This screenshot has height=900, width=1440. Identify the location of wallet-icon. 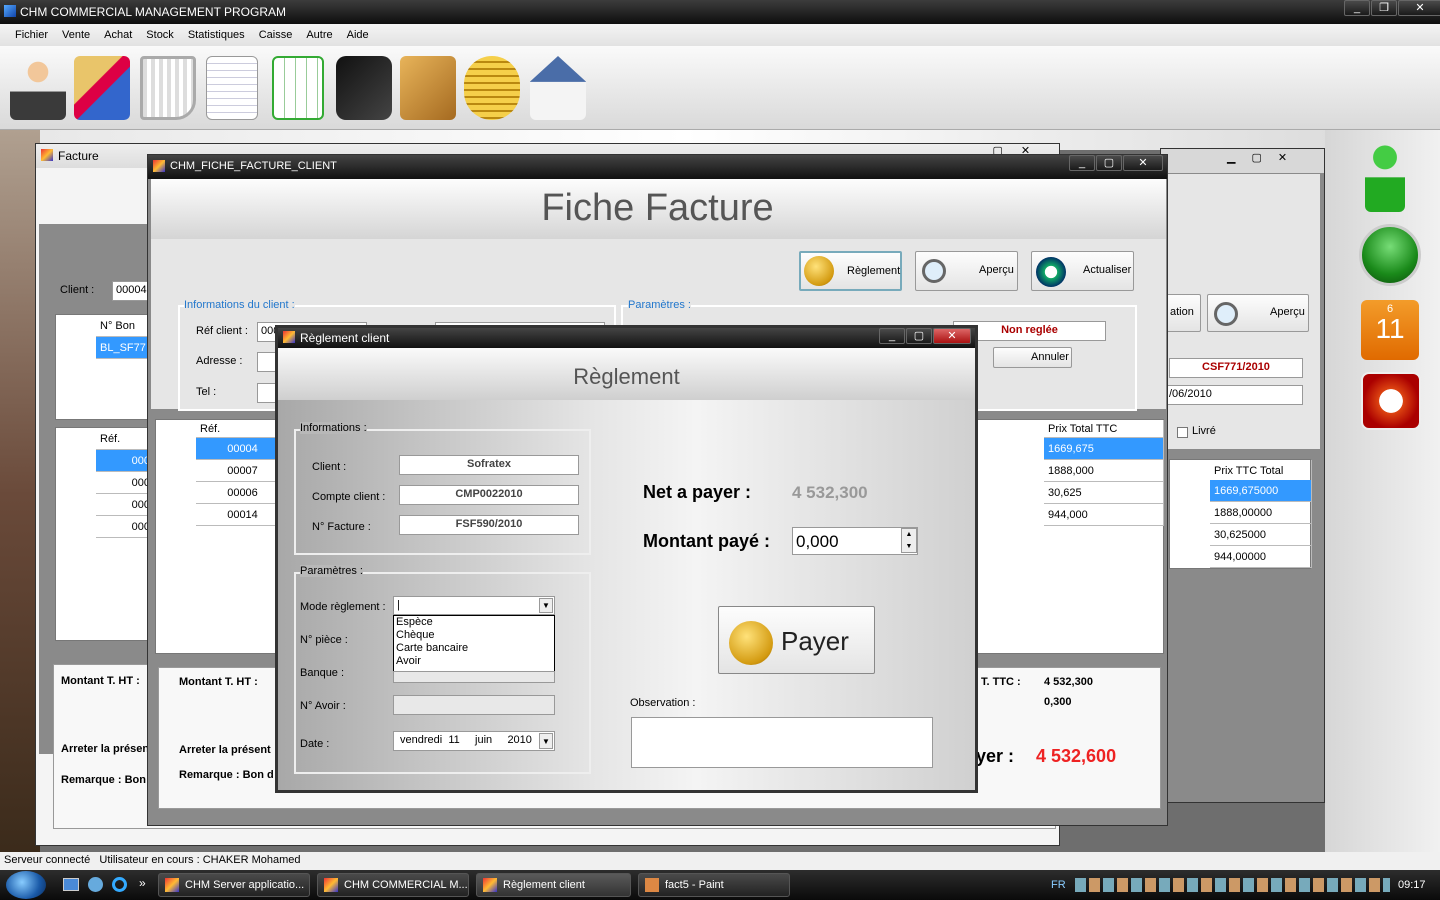
(364, 88).